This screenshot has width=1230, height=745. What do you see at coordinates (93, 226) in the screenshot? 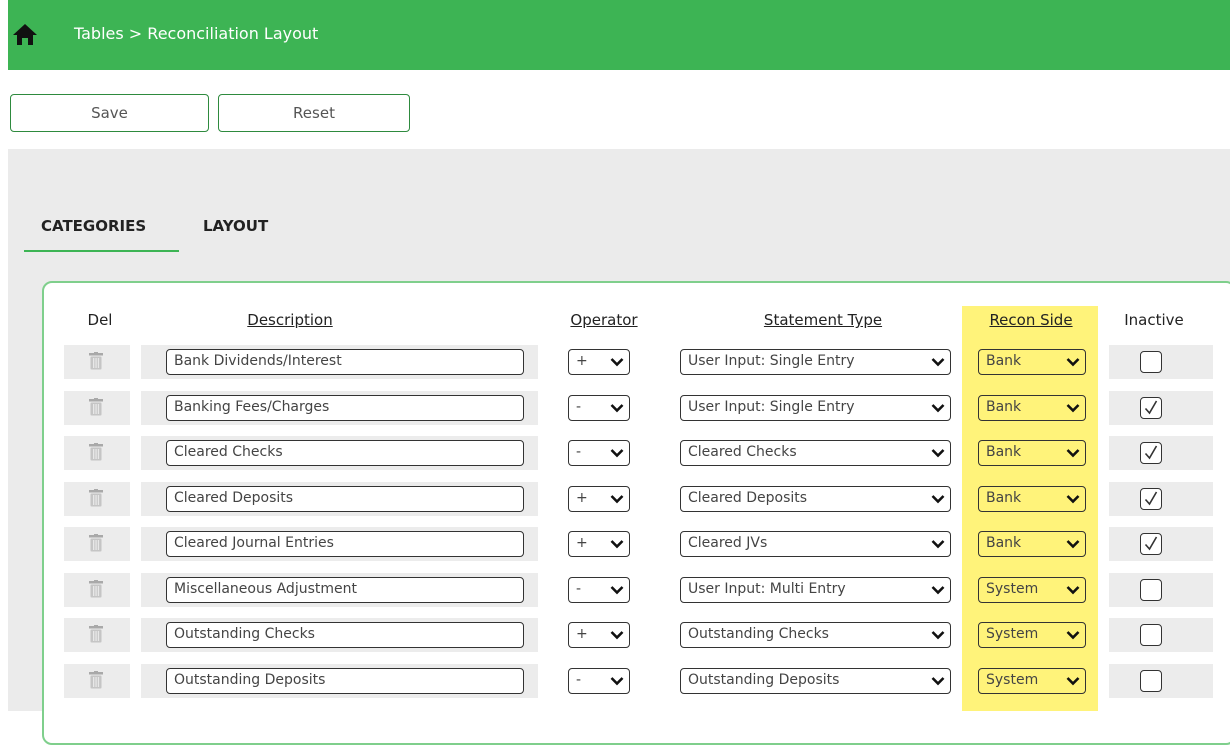
I see `tab-categories: CATEGORIES` at bounding box center [93, 226].